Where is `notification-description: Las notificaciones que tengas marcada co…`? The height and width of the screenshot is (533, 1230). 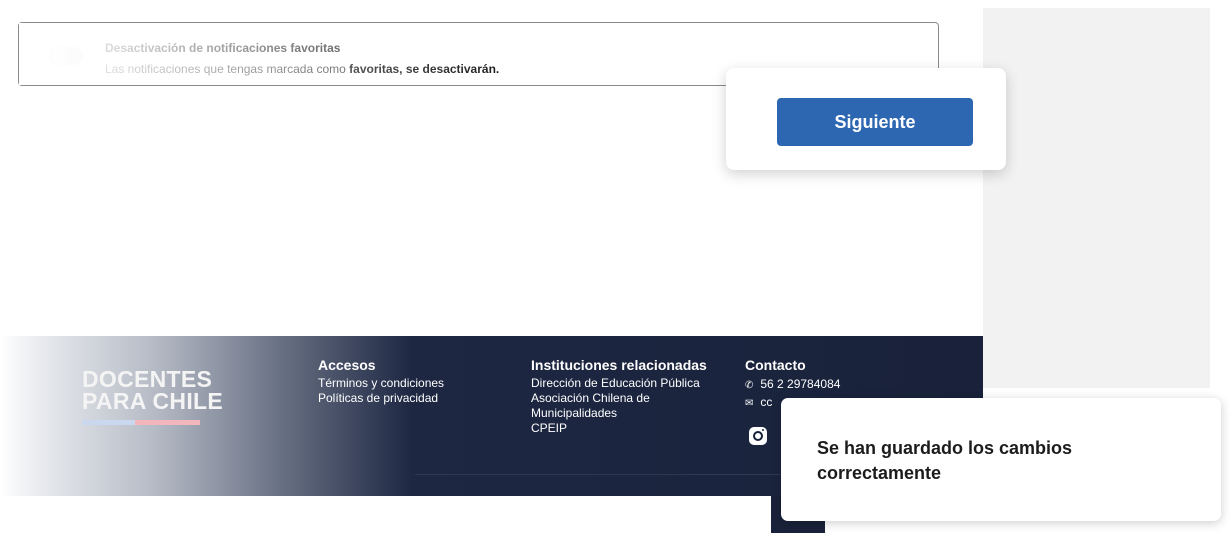 notification-description: Las notificaciones que tengas marcada co… is located at coordinates (302, 69).